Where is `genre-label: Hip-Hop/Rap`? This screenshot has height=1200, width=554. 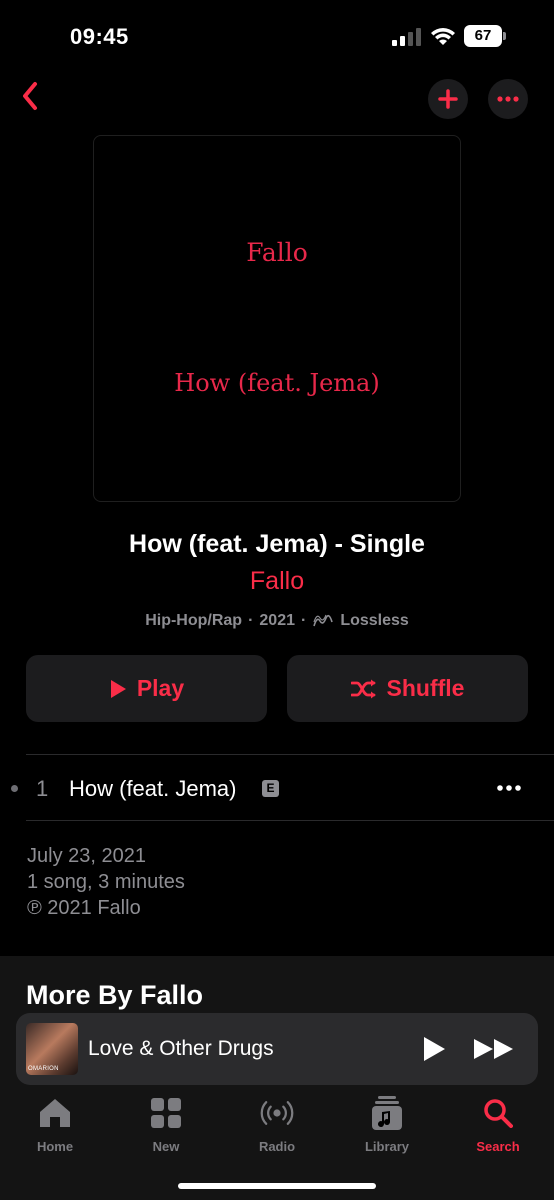
genre-label: Hip-Hop/Rap is located at coordinates (194, 620).